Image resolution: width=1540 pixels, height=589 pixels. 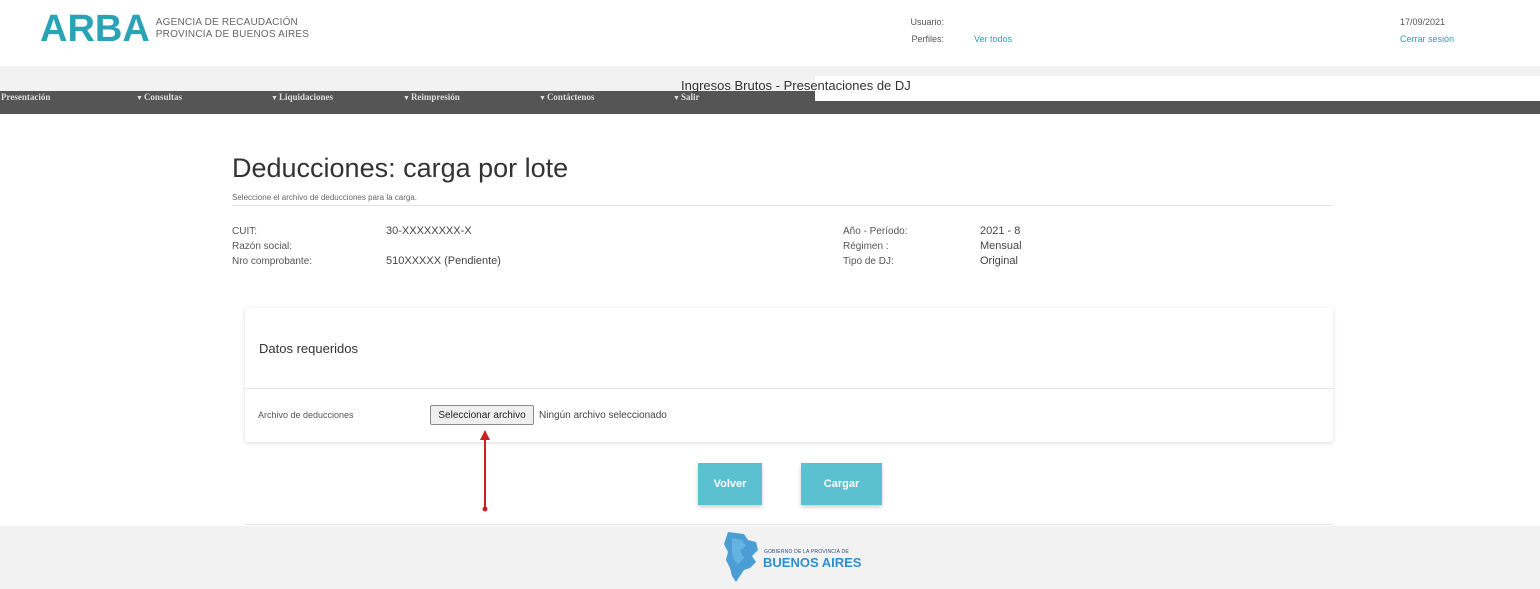 What do you see at coordinates (570, 97) in the screenshot?
I see `menu-item-label: Contáctenos` at bounding box center [570, 97].